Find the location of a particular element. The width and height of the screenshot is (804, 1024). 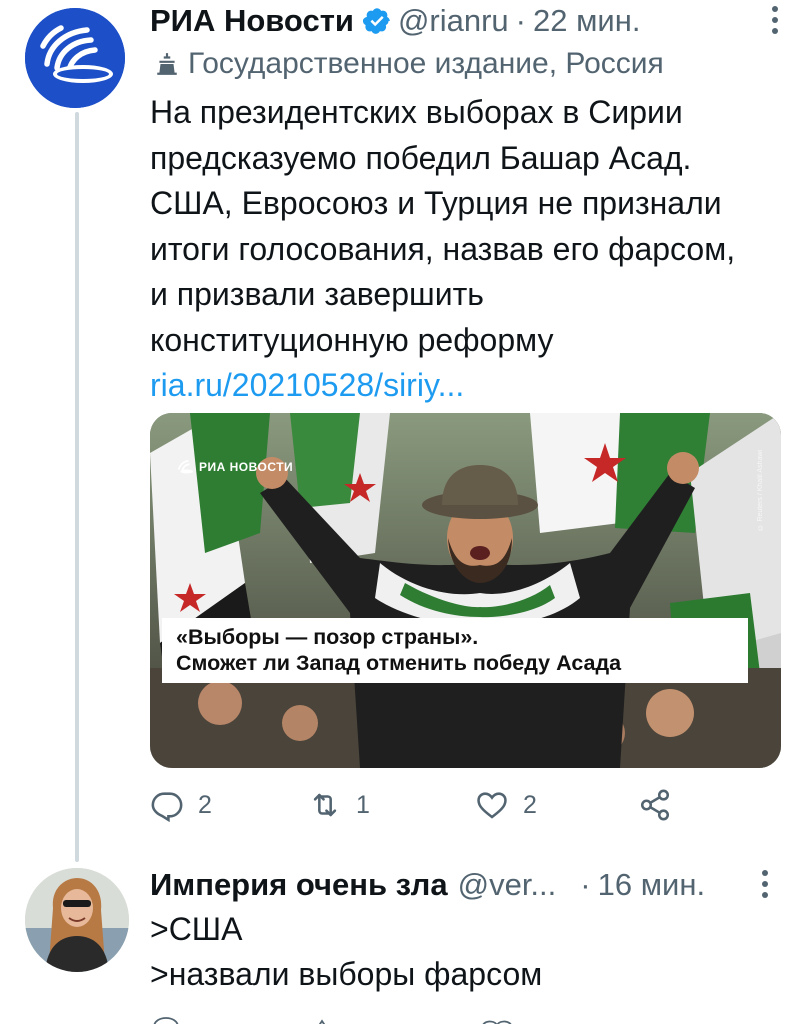

avatar-photo is located at coordinates (77, 920).